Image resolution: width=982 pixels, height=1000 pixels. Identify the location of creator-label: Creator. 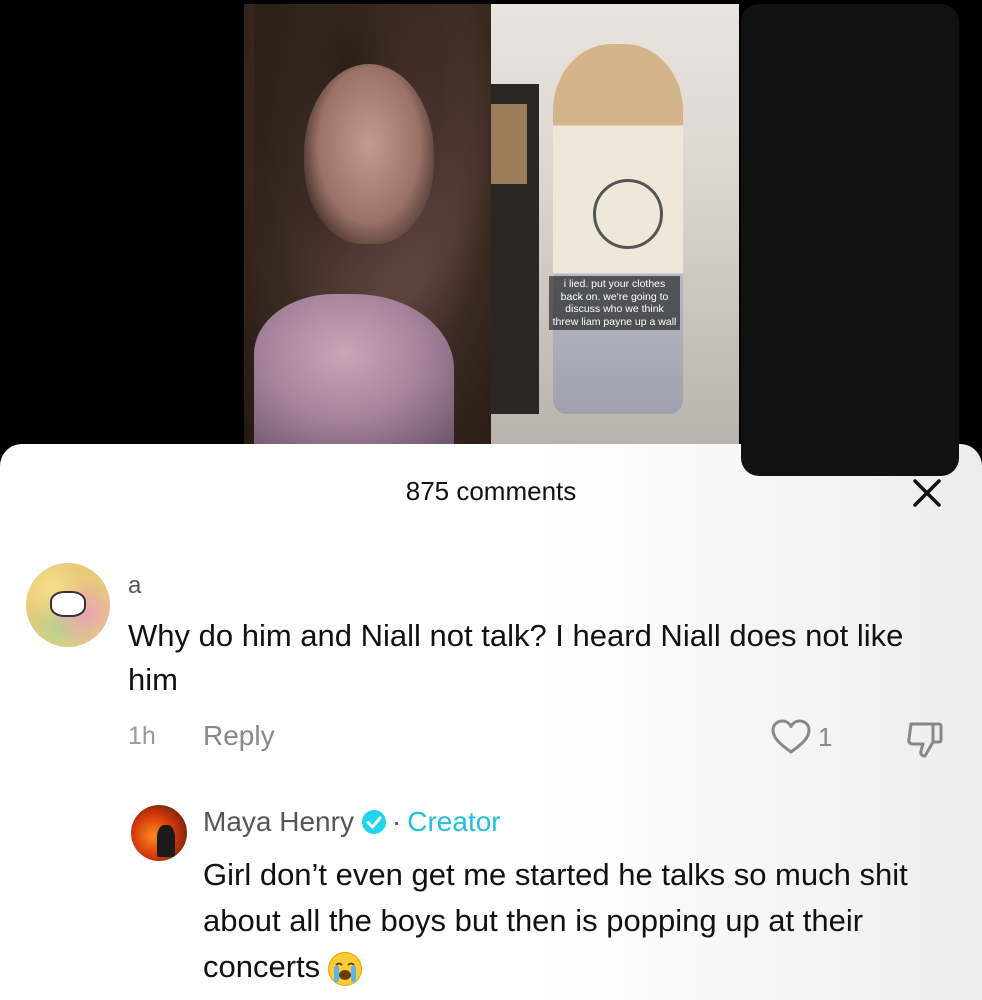
(454, 821).